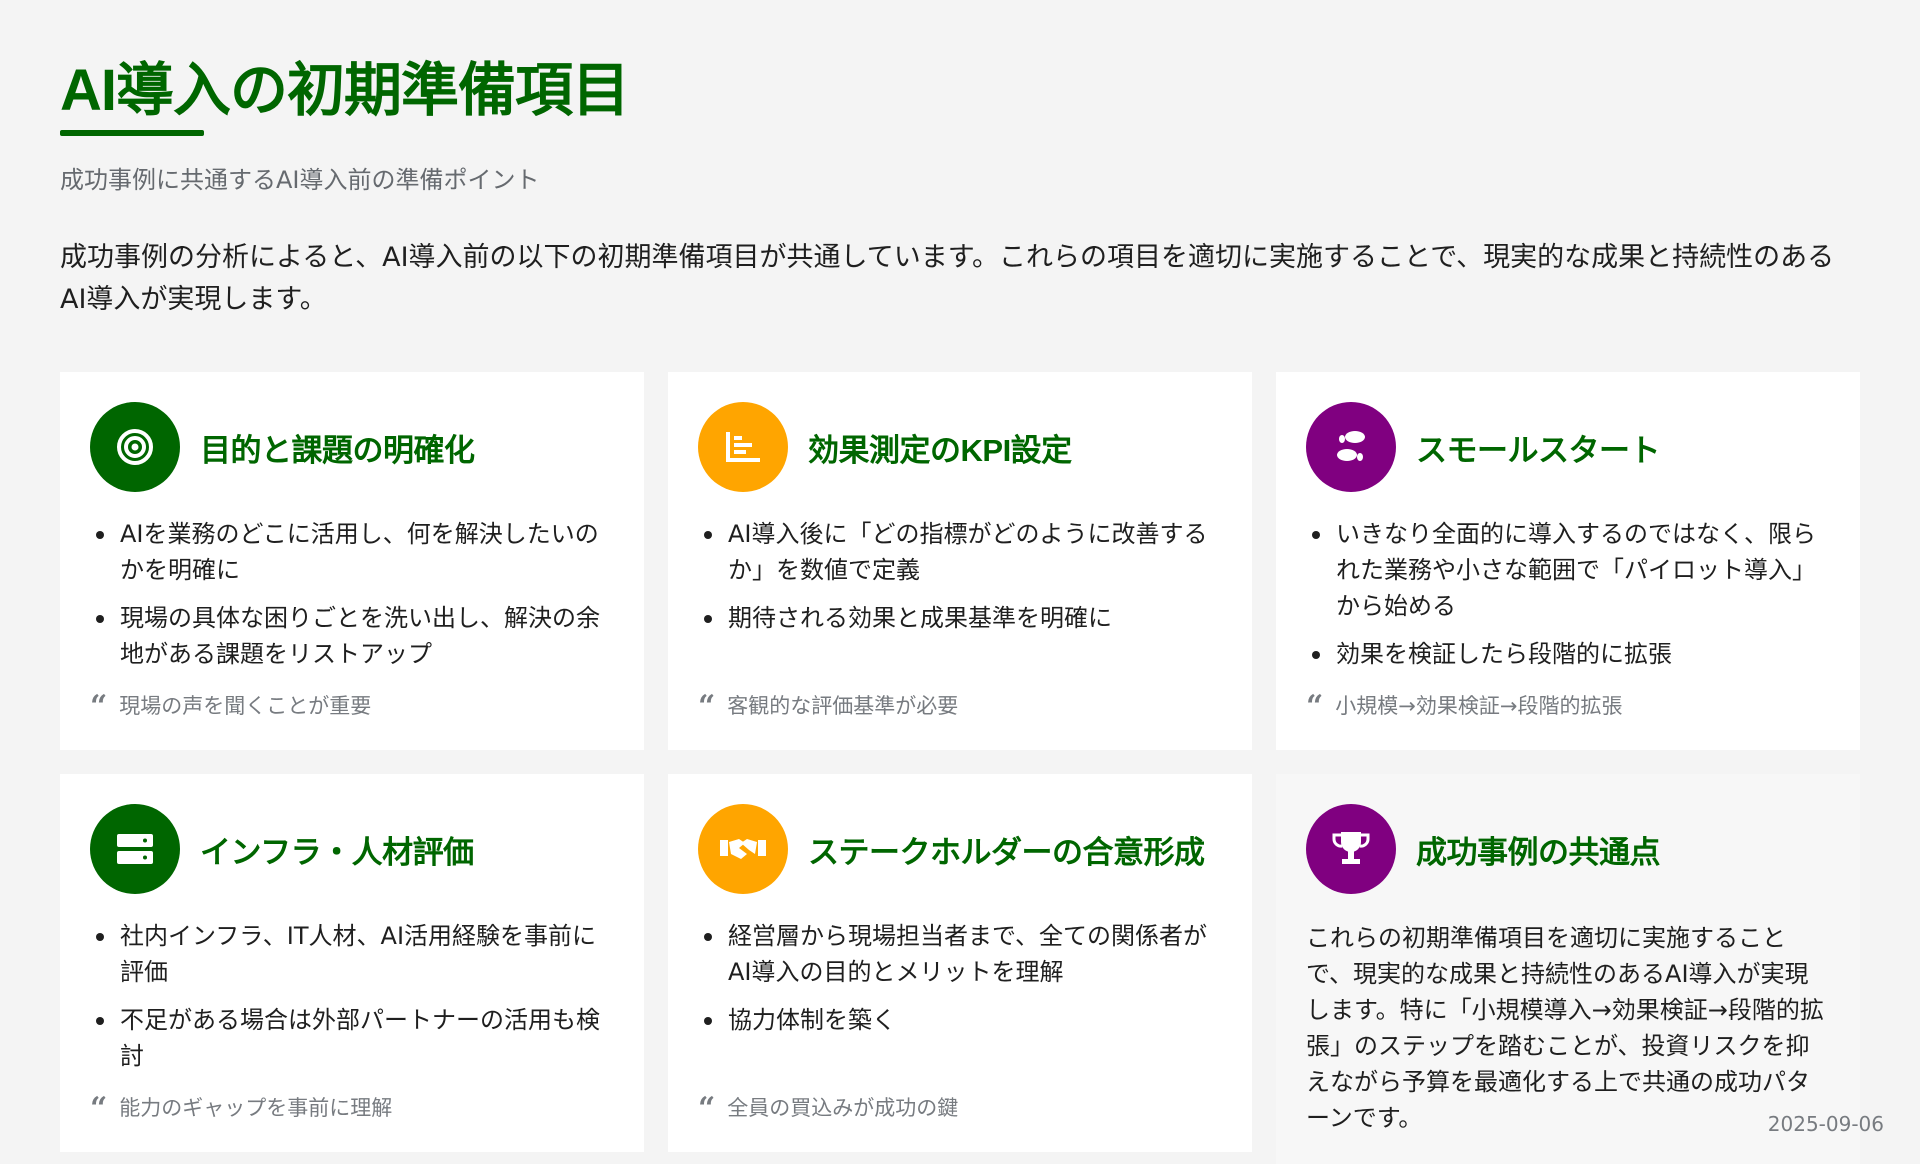 This screenshot has height=1164, width=1920. I want to click on title-underline, so click(132, 133).